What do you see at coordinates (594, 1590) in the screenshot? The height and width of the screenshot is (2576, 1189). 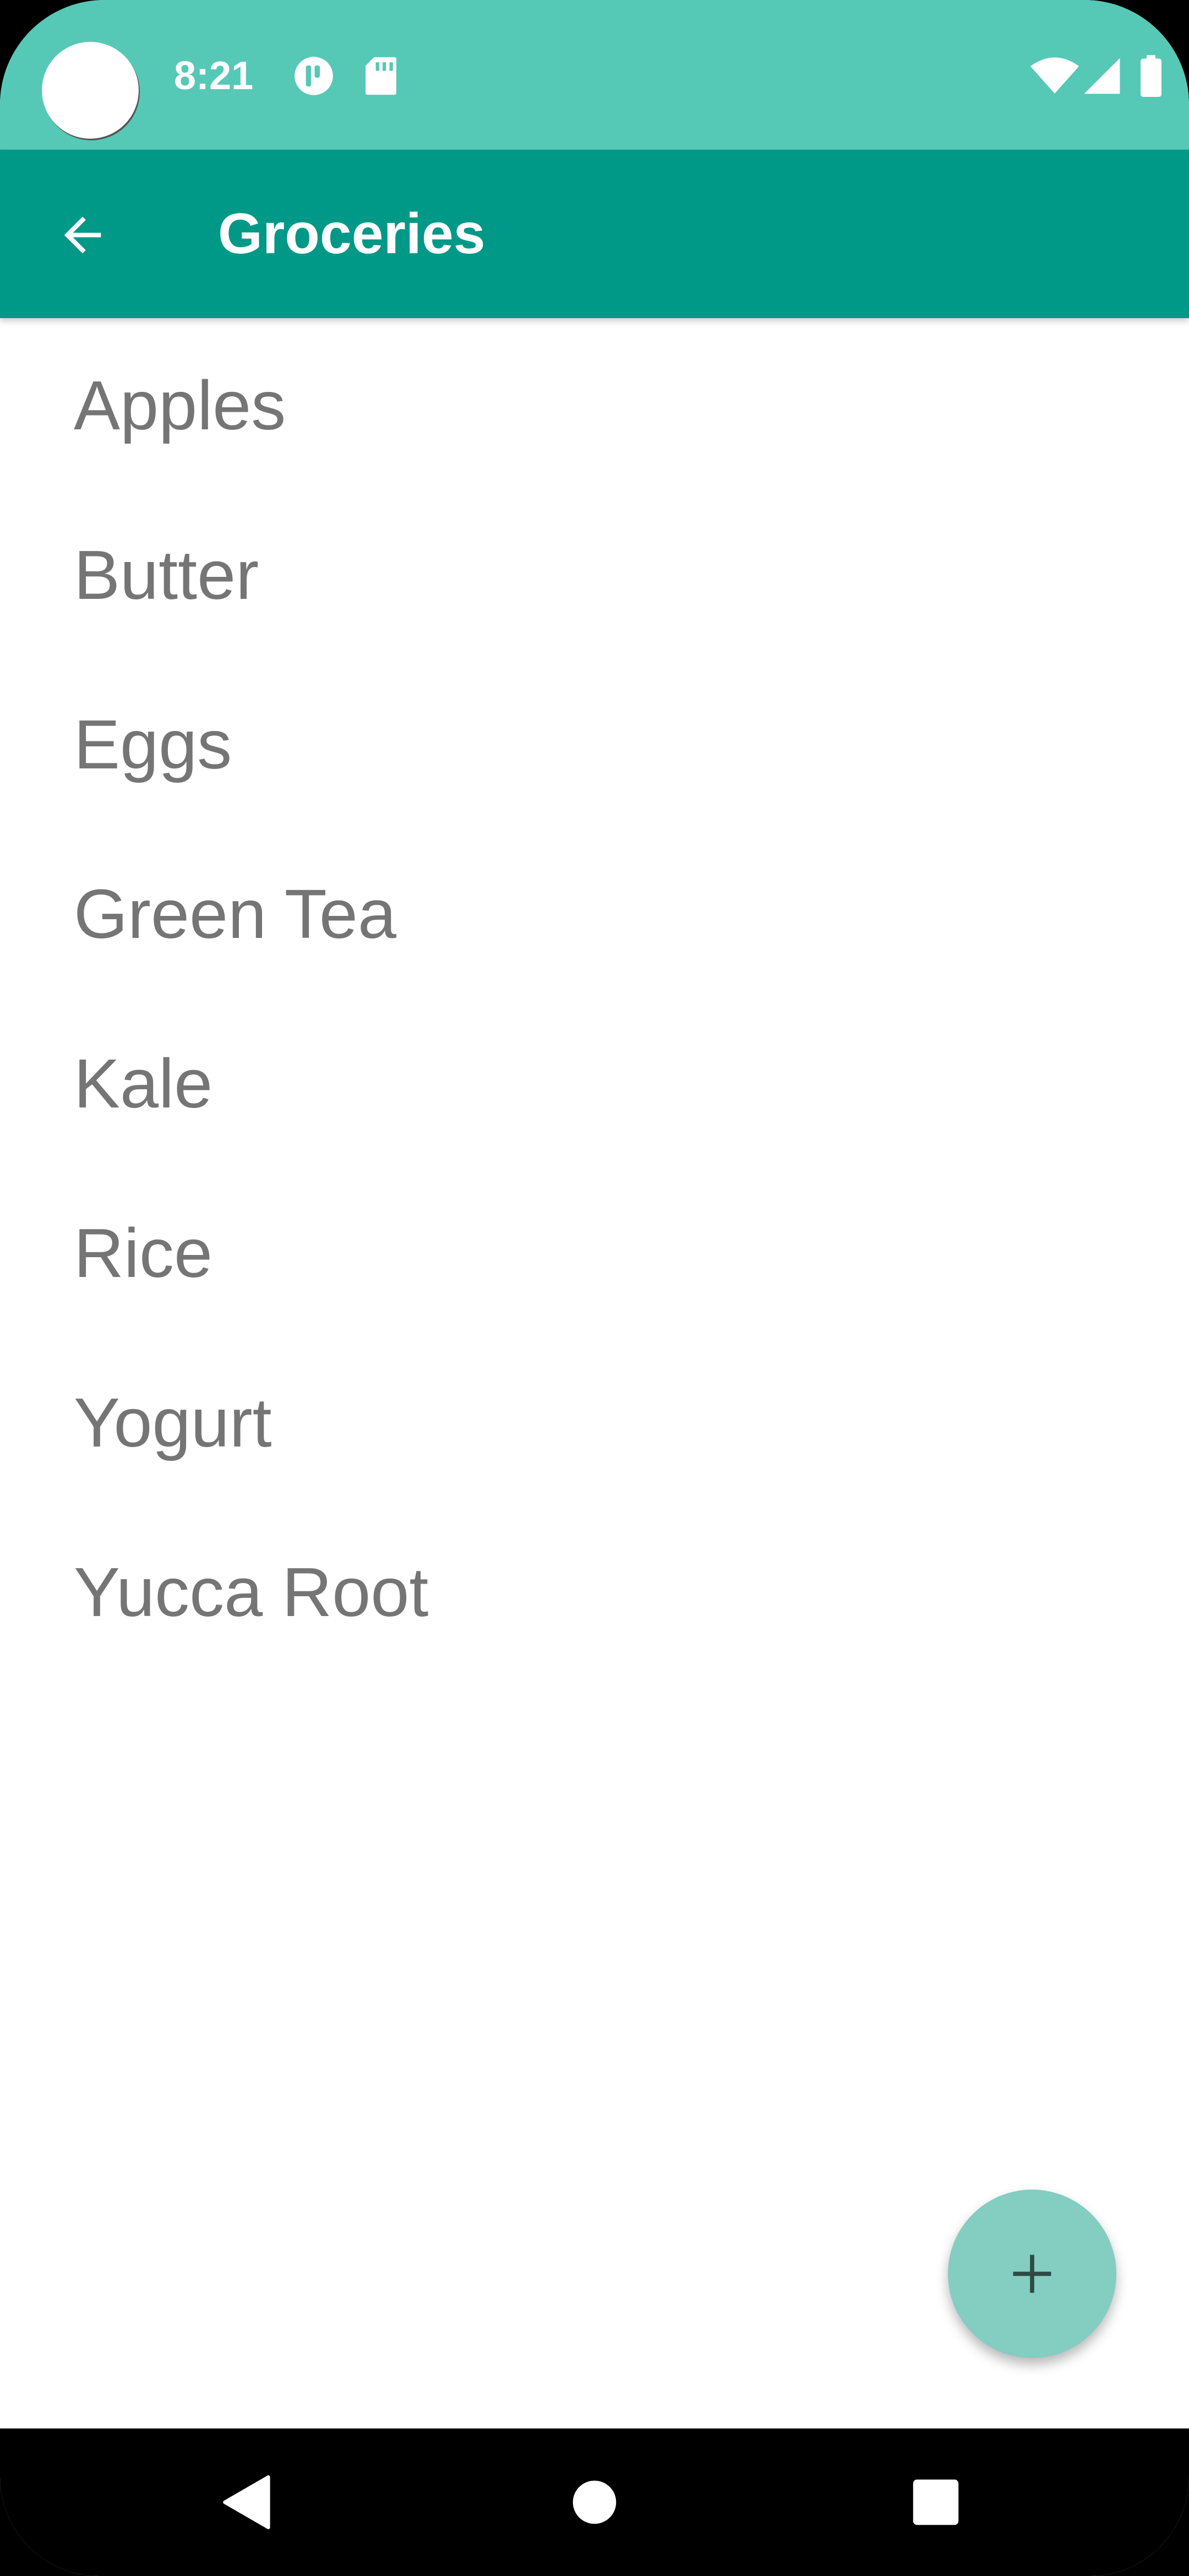 I see `list-item: Yucca Root` at bounding box center [594, 1590].